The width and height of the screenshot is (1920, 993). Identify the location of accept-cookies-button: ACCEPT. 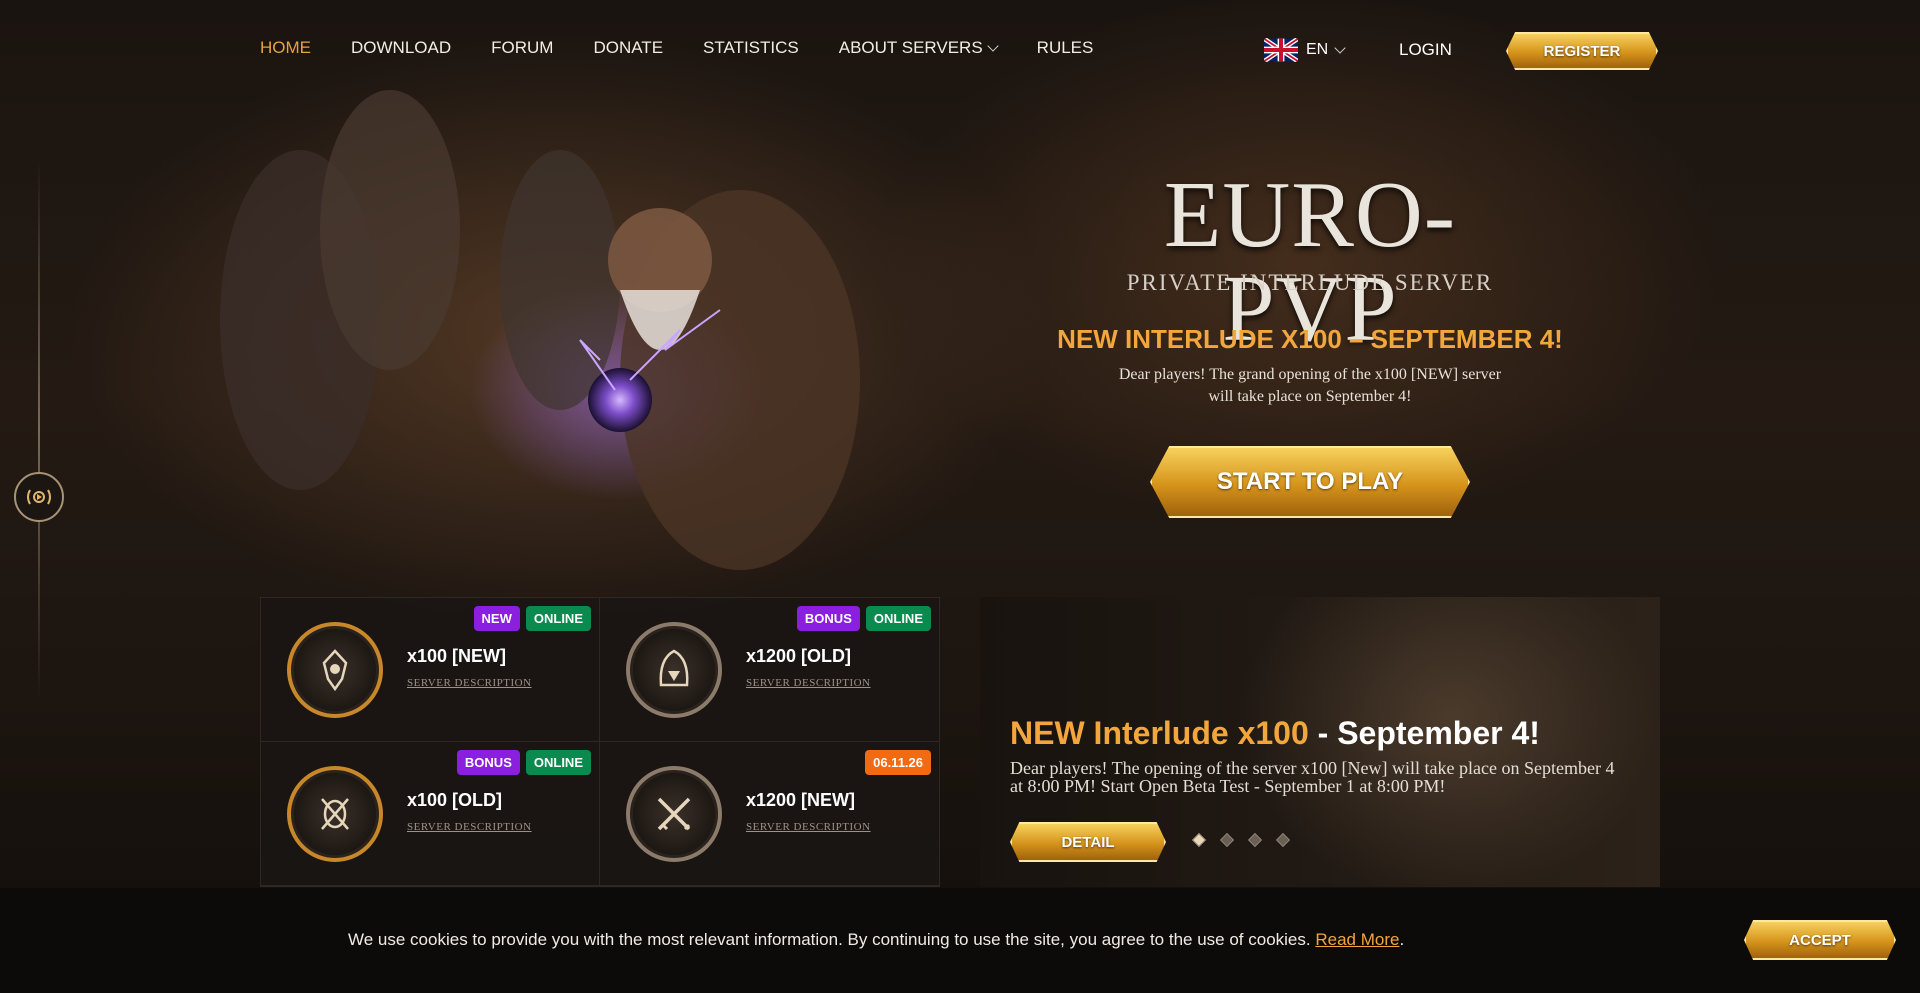
(1820, 940).